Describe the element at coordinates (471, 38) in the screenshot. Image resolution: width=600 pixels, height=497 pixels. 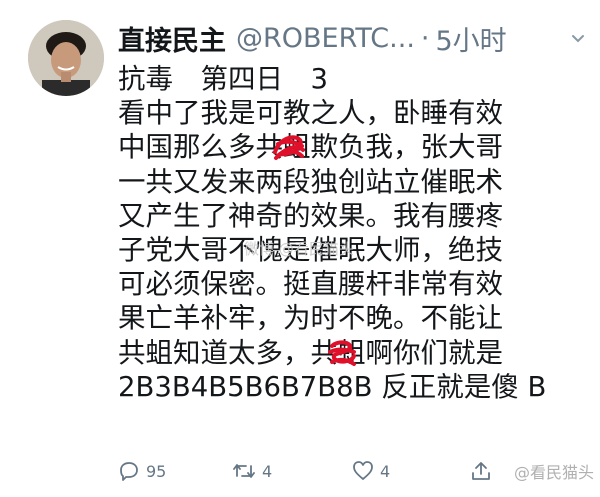
I see `timestamp: 5小时` at that location.